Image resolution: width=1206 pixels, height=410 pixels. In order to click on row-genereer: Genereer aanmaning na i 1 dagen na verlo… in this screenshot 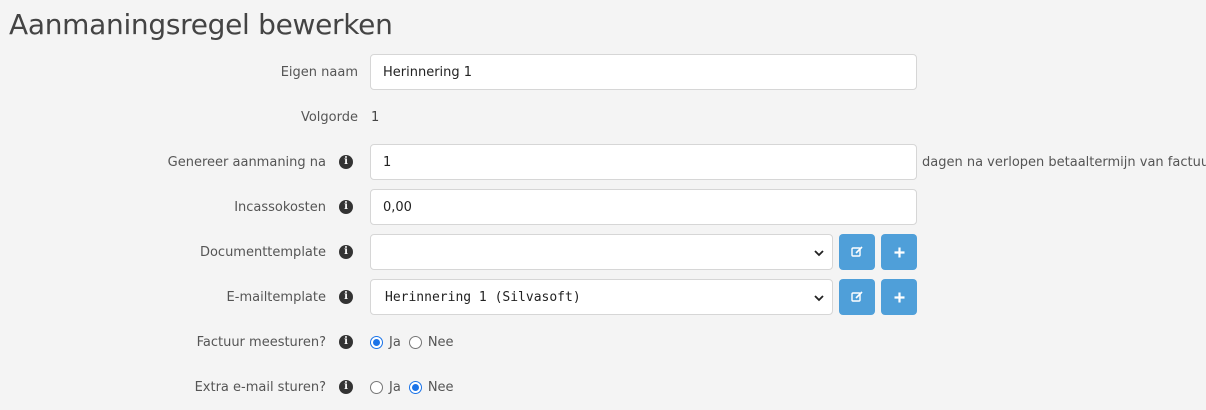, I will do `click(603, 162)`.